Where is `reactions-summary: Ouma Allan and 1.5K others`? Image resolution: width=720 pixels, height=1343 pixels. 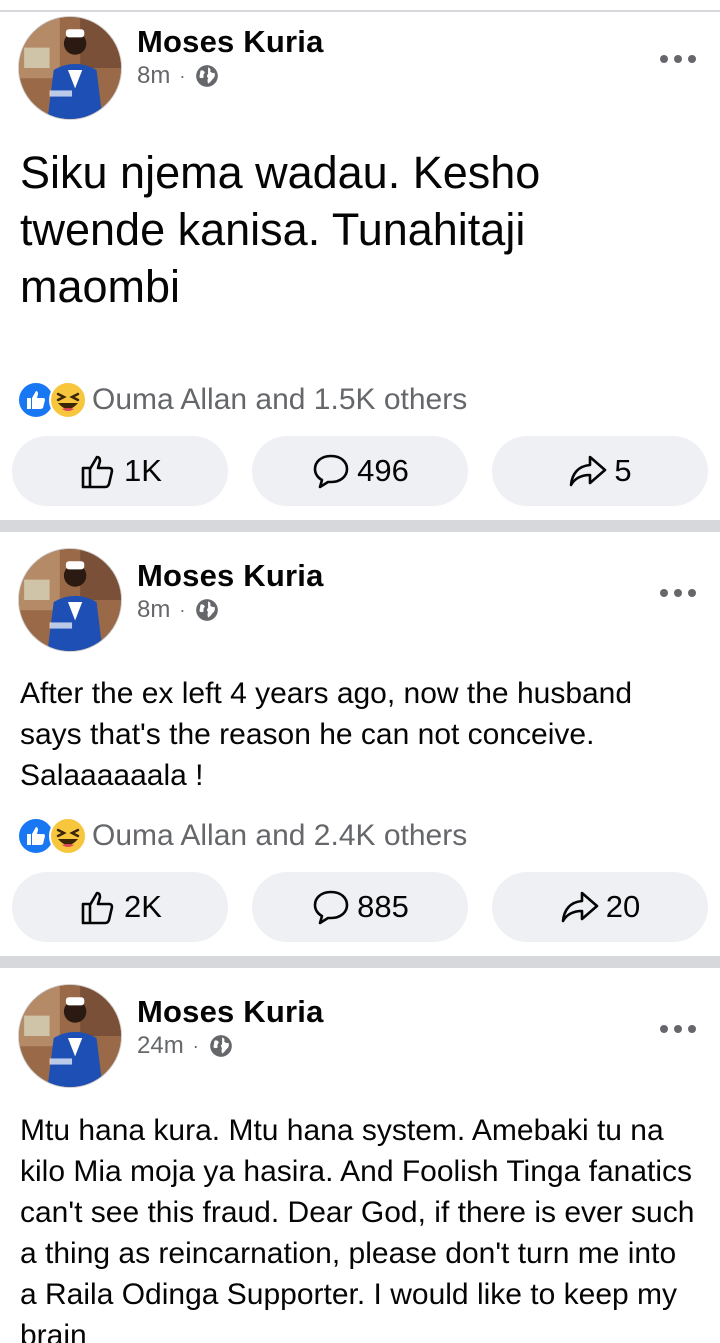 reactions-summary: Ouma Allan and 1.5K others is located at coordinates (241, 400).